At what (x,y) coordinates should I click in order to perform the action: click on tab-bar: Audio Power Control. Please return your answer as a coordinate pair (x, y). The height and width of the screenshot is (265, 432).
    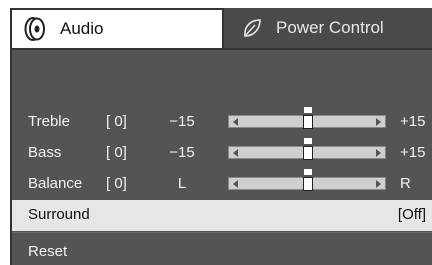
    Looking at the image, I should click on (221, 28).